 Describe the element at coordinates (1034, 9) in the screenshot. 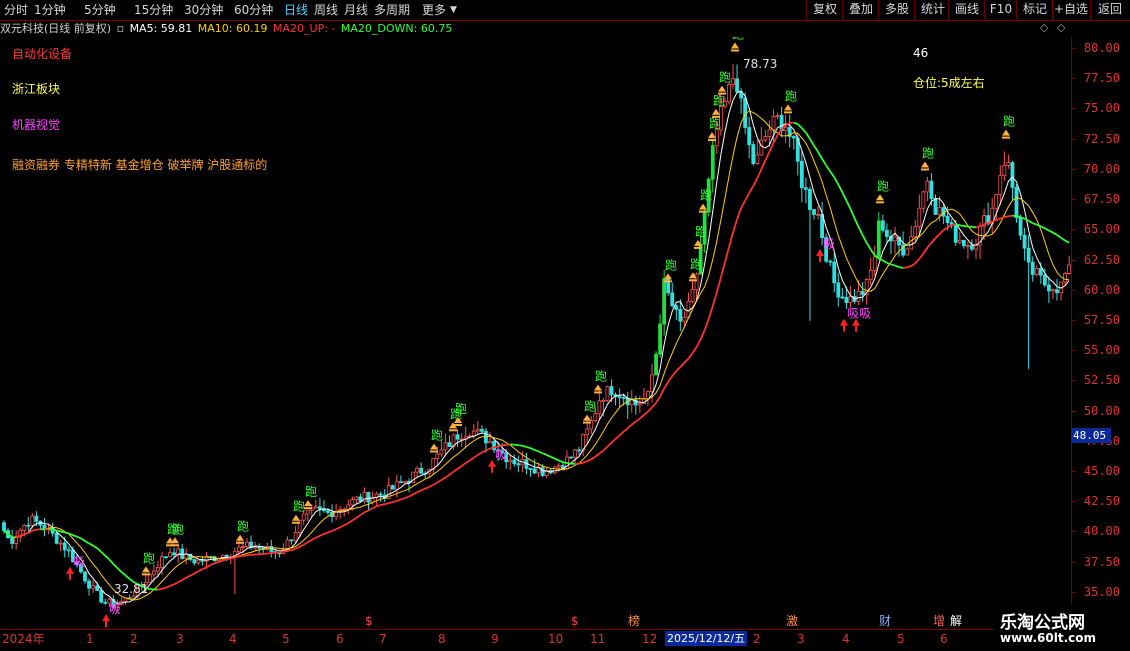

I see `tool-button-6: 标记` at that location.